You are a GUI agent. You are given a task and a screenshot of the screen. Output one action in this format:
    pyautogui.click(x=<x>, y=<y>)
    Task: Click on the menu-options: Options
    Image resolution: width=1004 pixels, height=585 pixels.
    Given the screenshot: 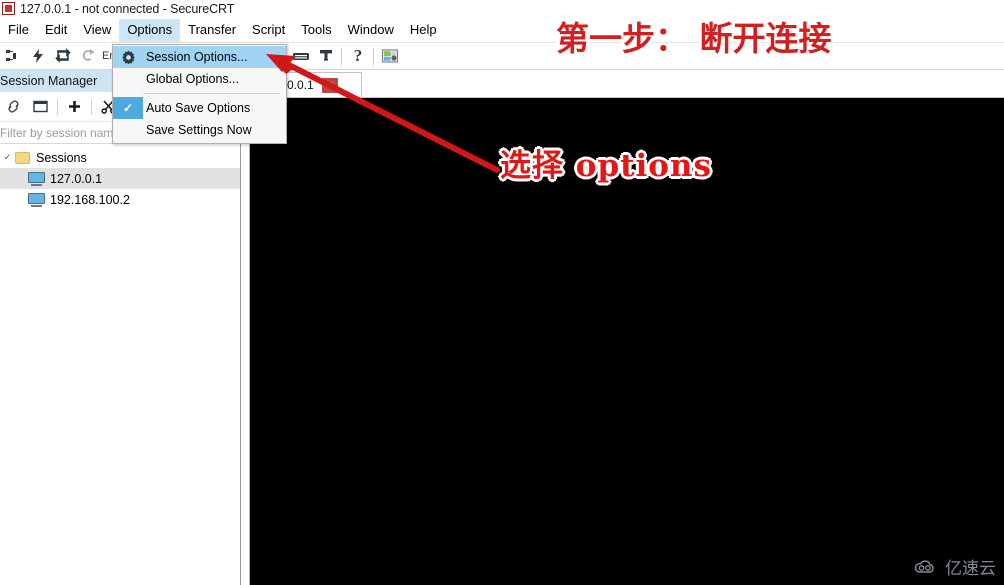 What is the action you would take?
    pyautogui.click(x=150, y=30)
    